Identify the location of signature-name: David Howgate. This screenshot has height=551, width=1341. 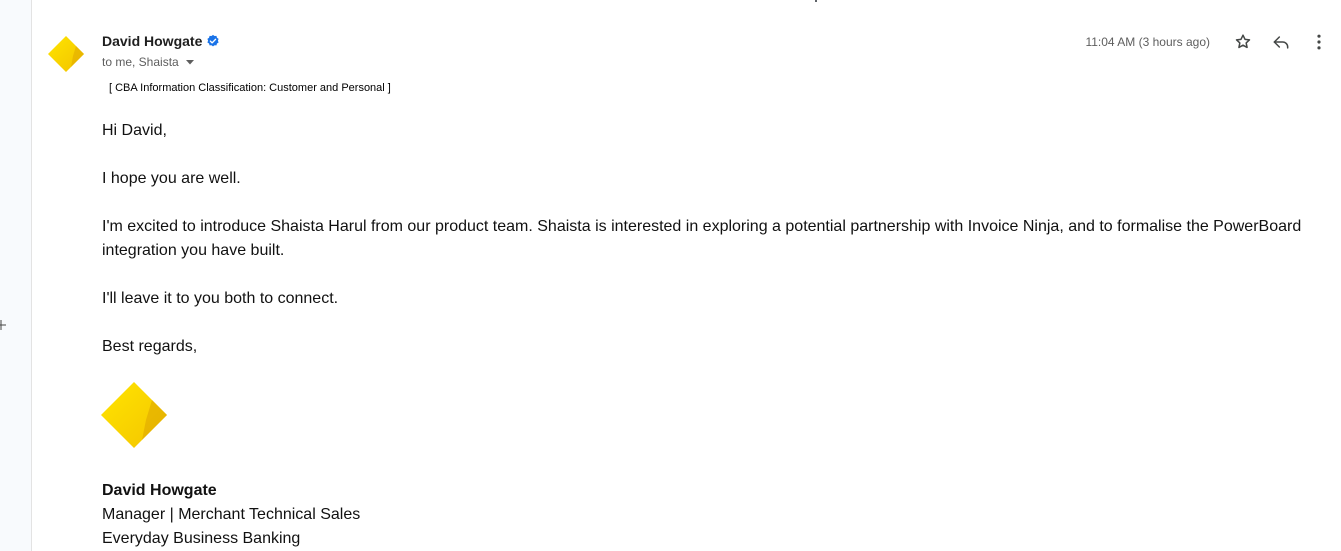
(159, 490).